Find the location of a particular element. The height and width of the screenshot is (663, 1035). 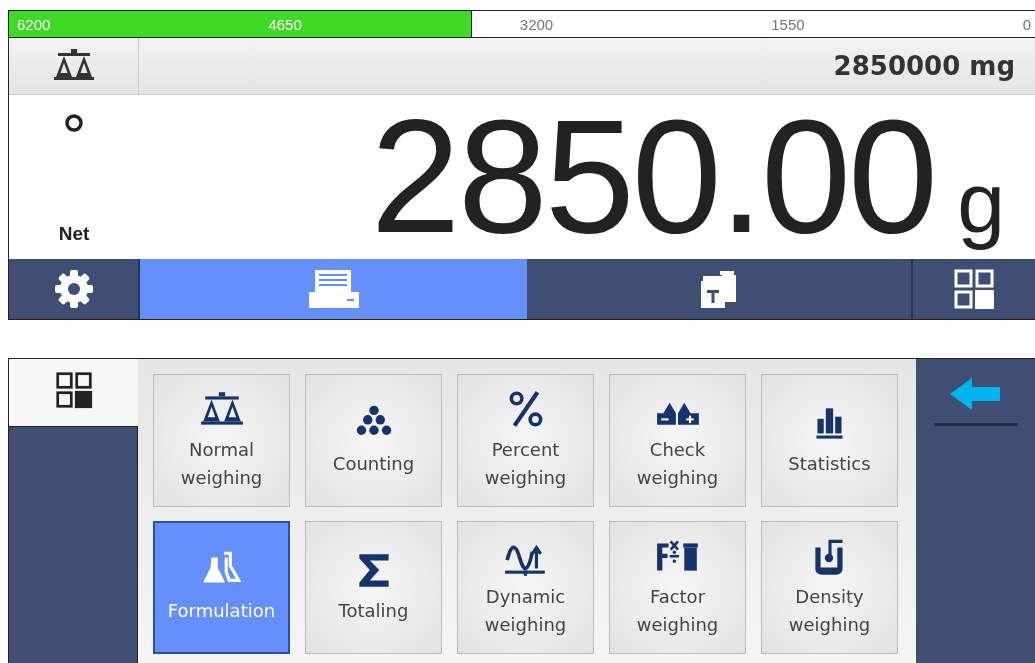

back-arrow-icon is located at coordinates (975, 394).